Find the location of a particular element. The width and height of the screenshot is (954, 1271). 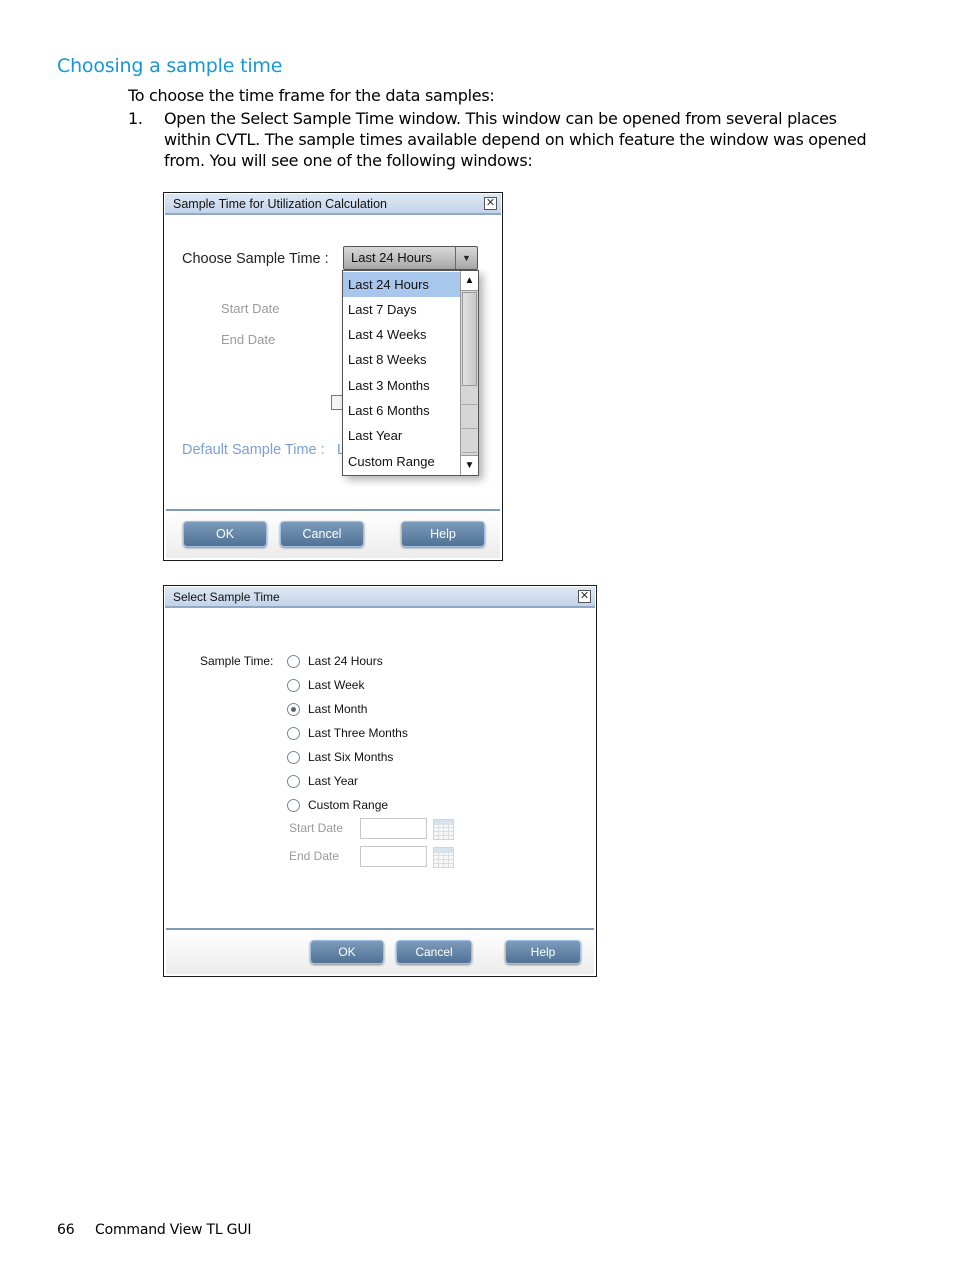

dropdown-option: Last 8 Weeks is located at coordinates (401, 359).